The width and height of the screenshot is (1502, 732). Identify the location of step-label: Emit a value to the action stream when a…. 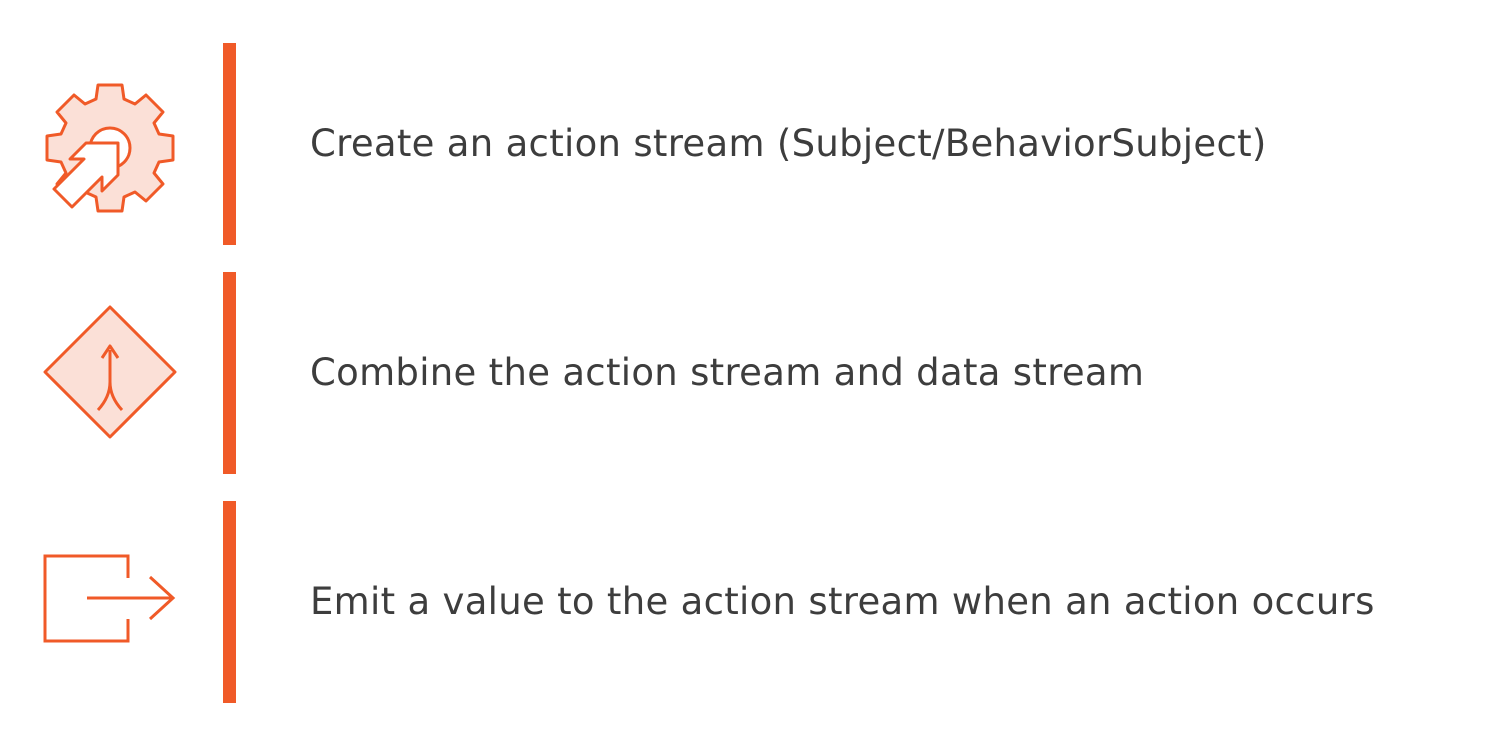
(842, 601).